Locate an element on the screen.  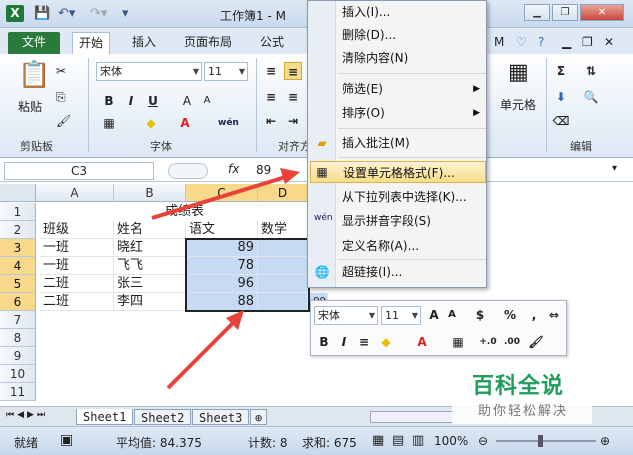
sheet-tab-3: Sheet3 is located at coordinates (221, 417).